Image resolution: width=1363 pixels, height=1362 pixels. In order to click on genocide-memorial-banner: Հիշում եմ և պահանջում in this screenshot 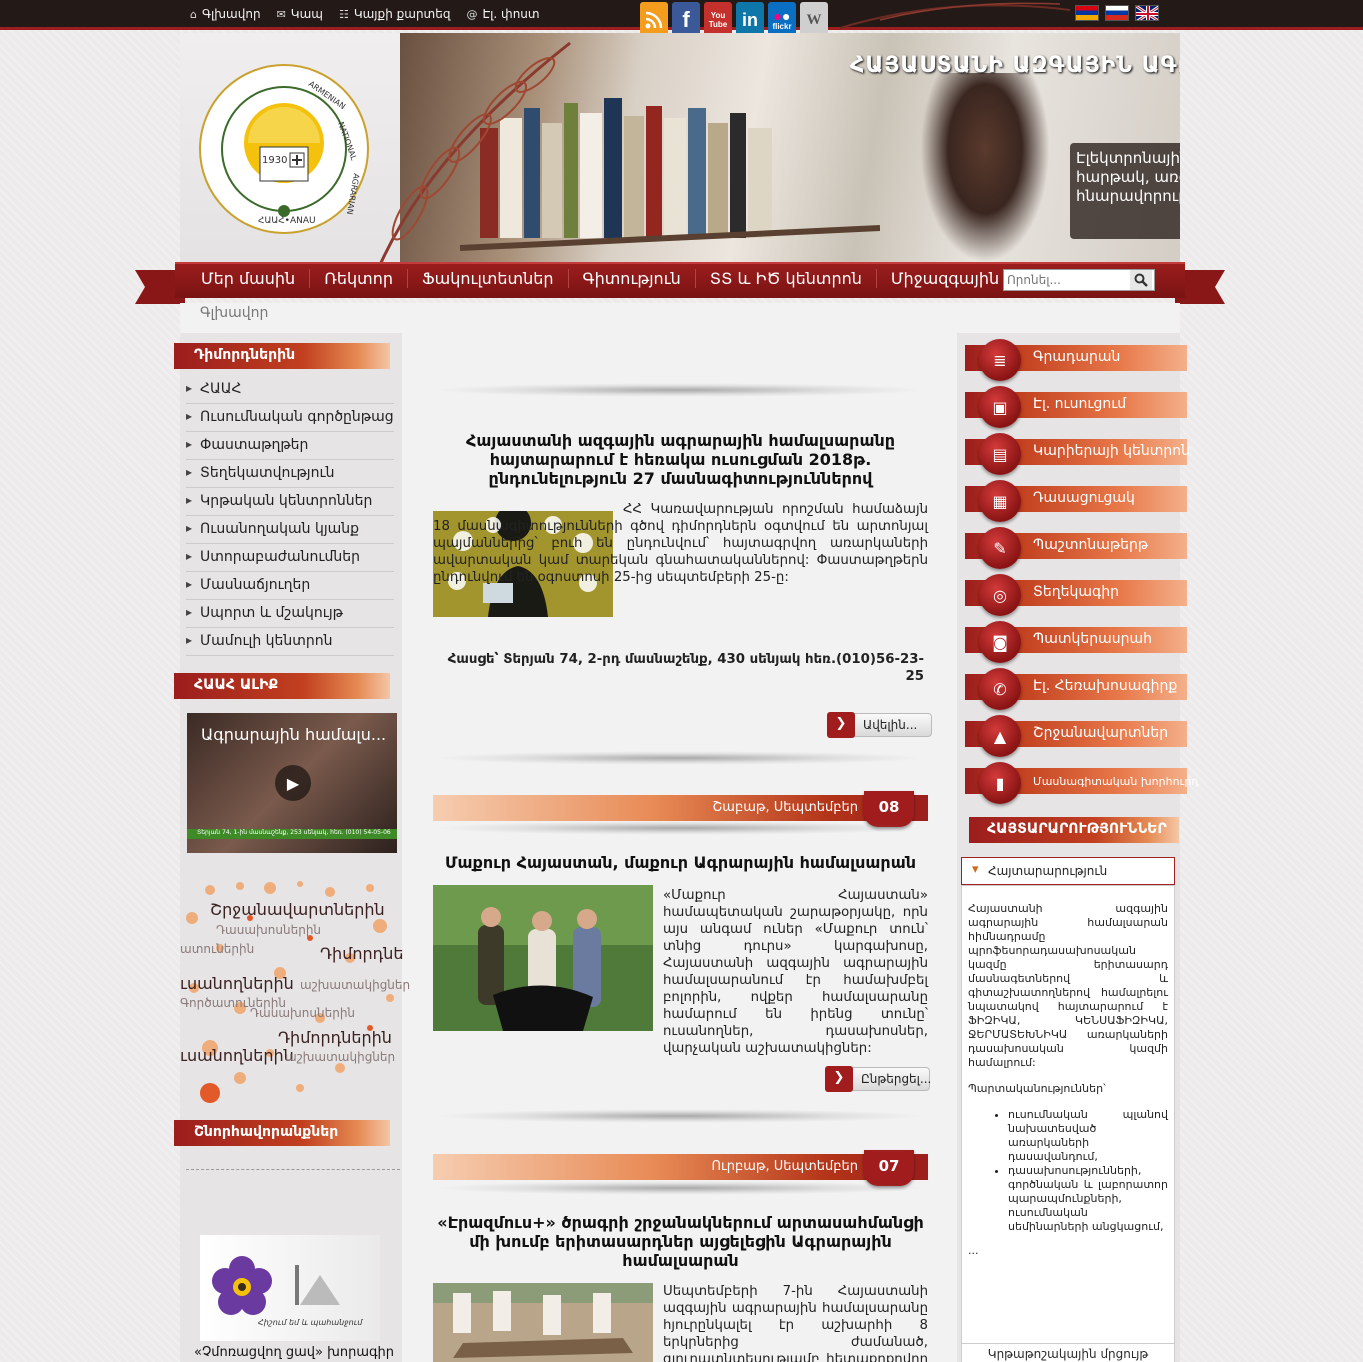, I will do `click(290, 1288)`.